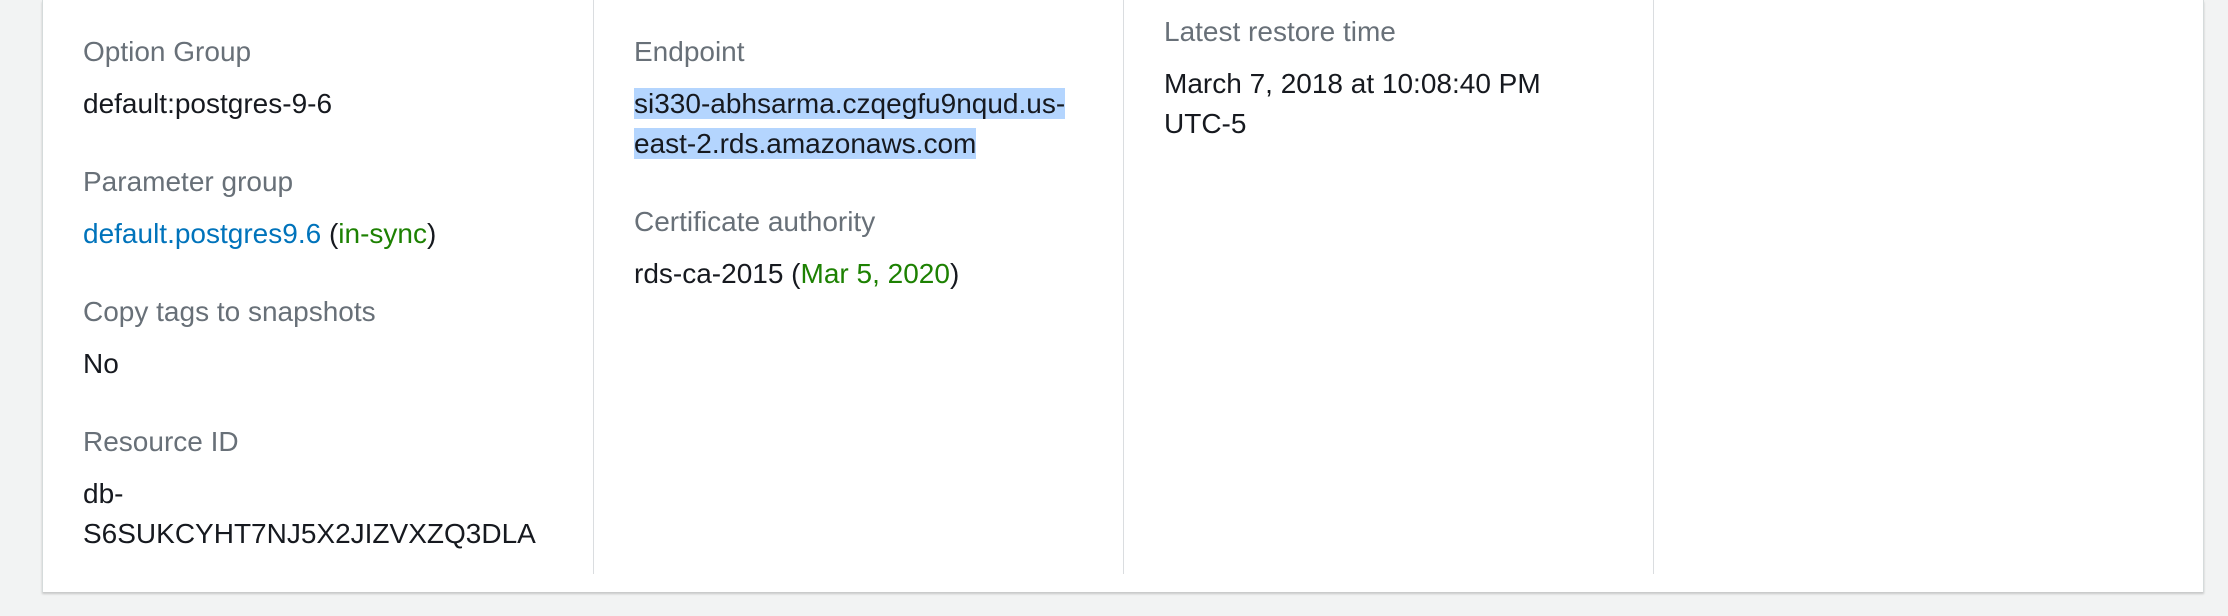 The width and height of the screenshot is (2228, 616). Describe the element at coordinates (689, 51) in the screenshot. I see `endpoint-label: Endpoint` at that location.